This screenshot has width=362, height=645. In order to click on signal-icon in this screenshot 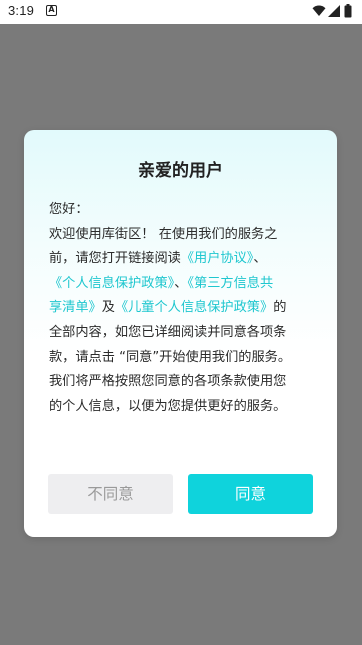, I will do `click(334, 11)`.